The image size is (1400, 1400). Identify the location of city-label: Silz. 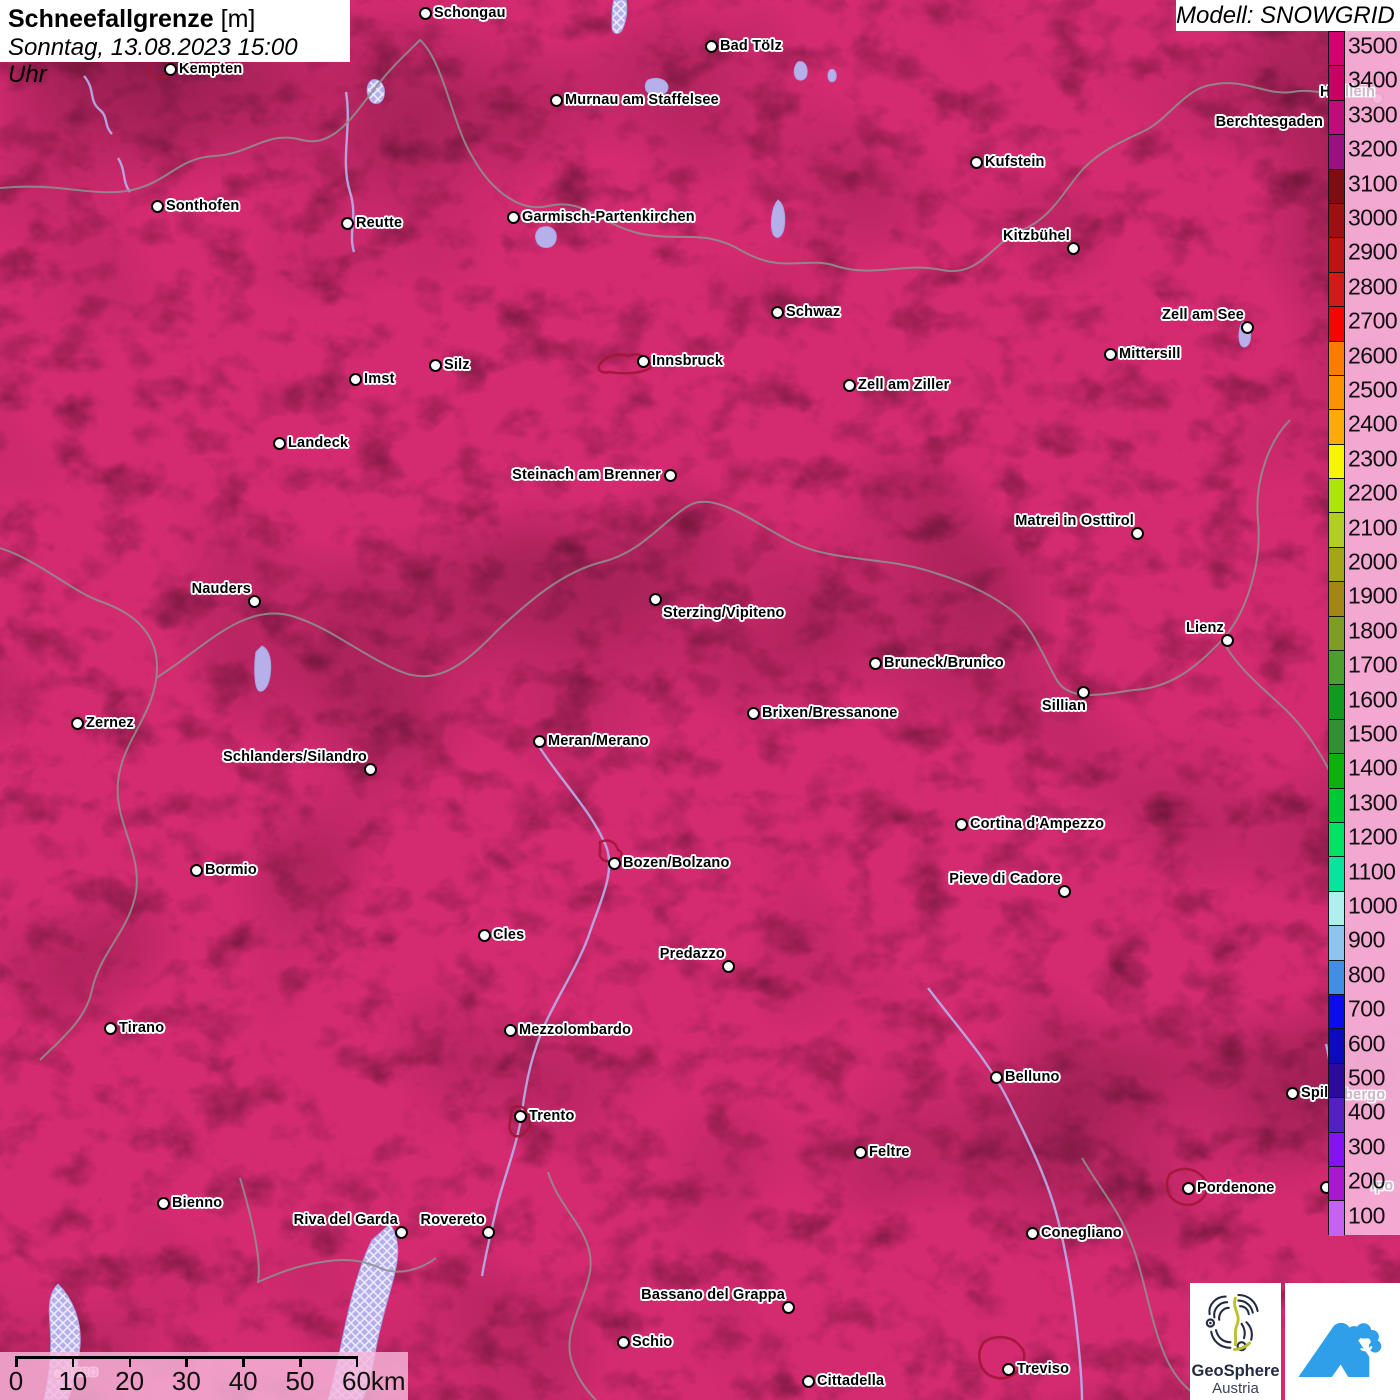
(457, 365).